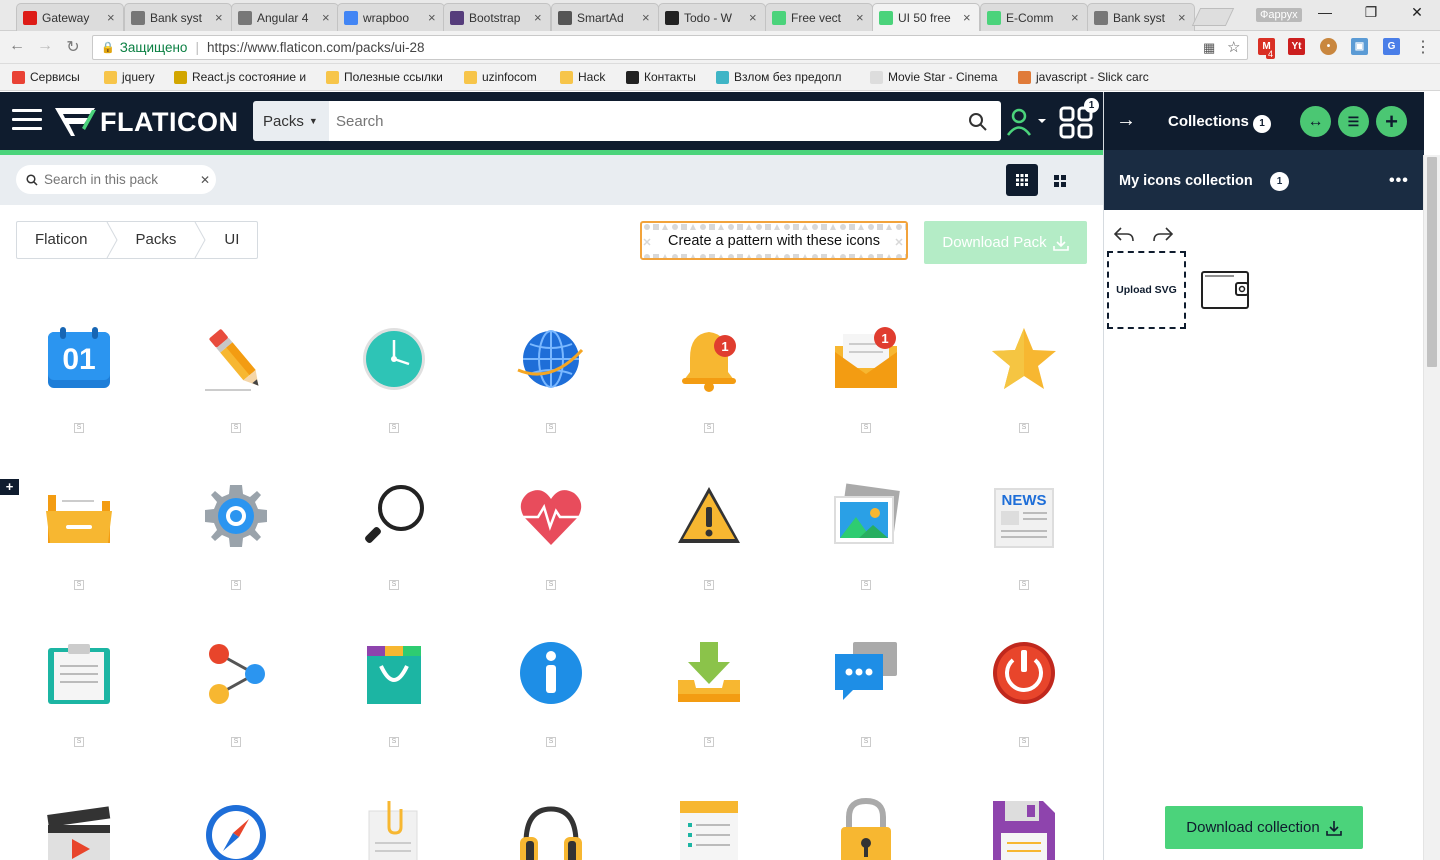  Describe the element at coordinates (926, 17) in the screenshot. I see `browser-tab: UI 50 free ×` at that location.